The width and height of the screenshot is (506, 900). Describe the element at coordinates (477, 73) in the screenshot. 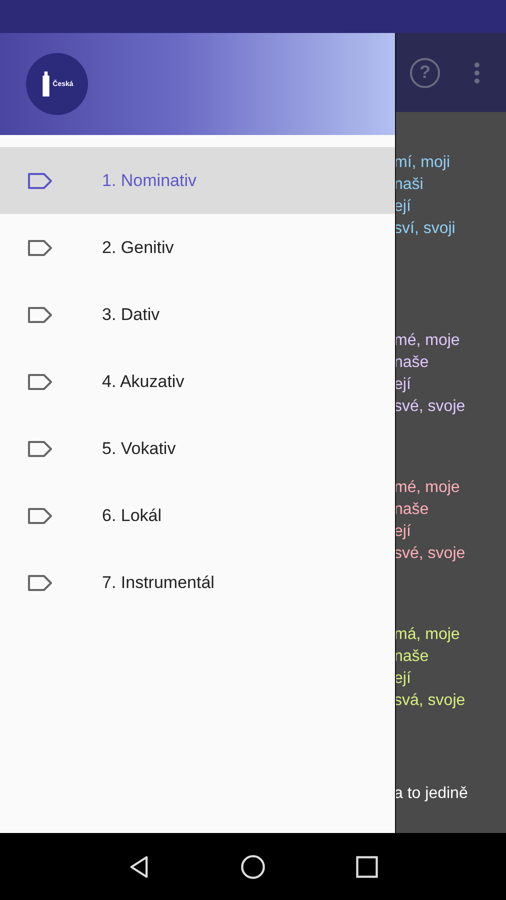

I see `more-icon` at that location.